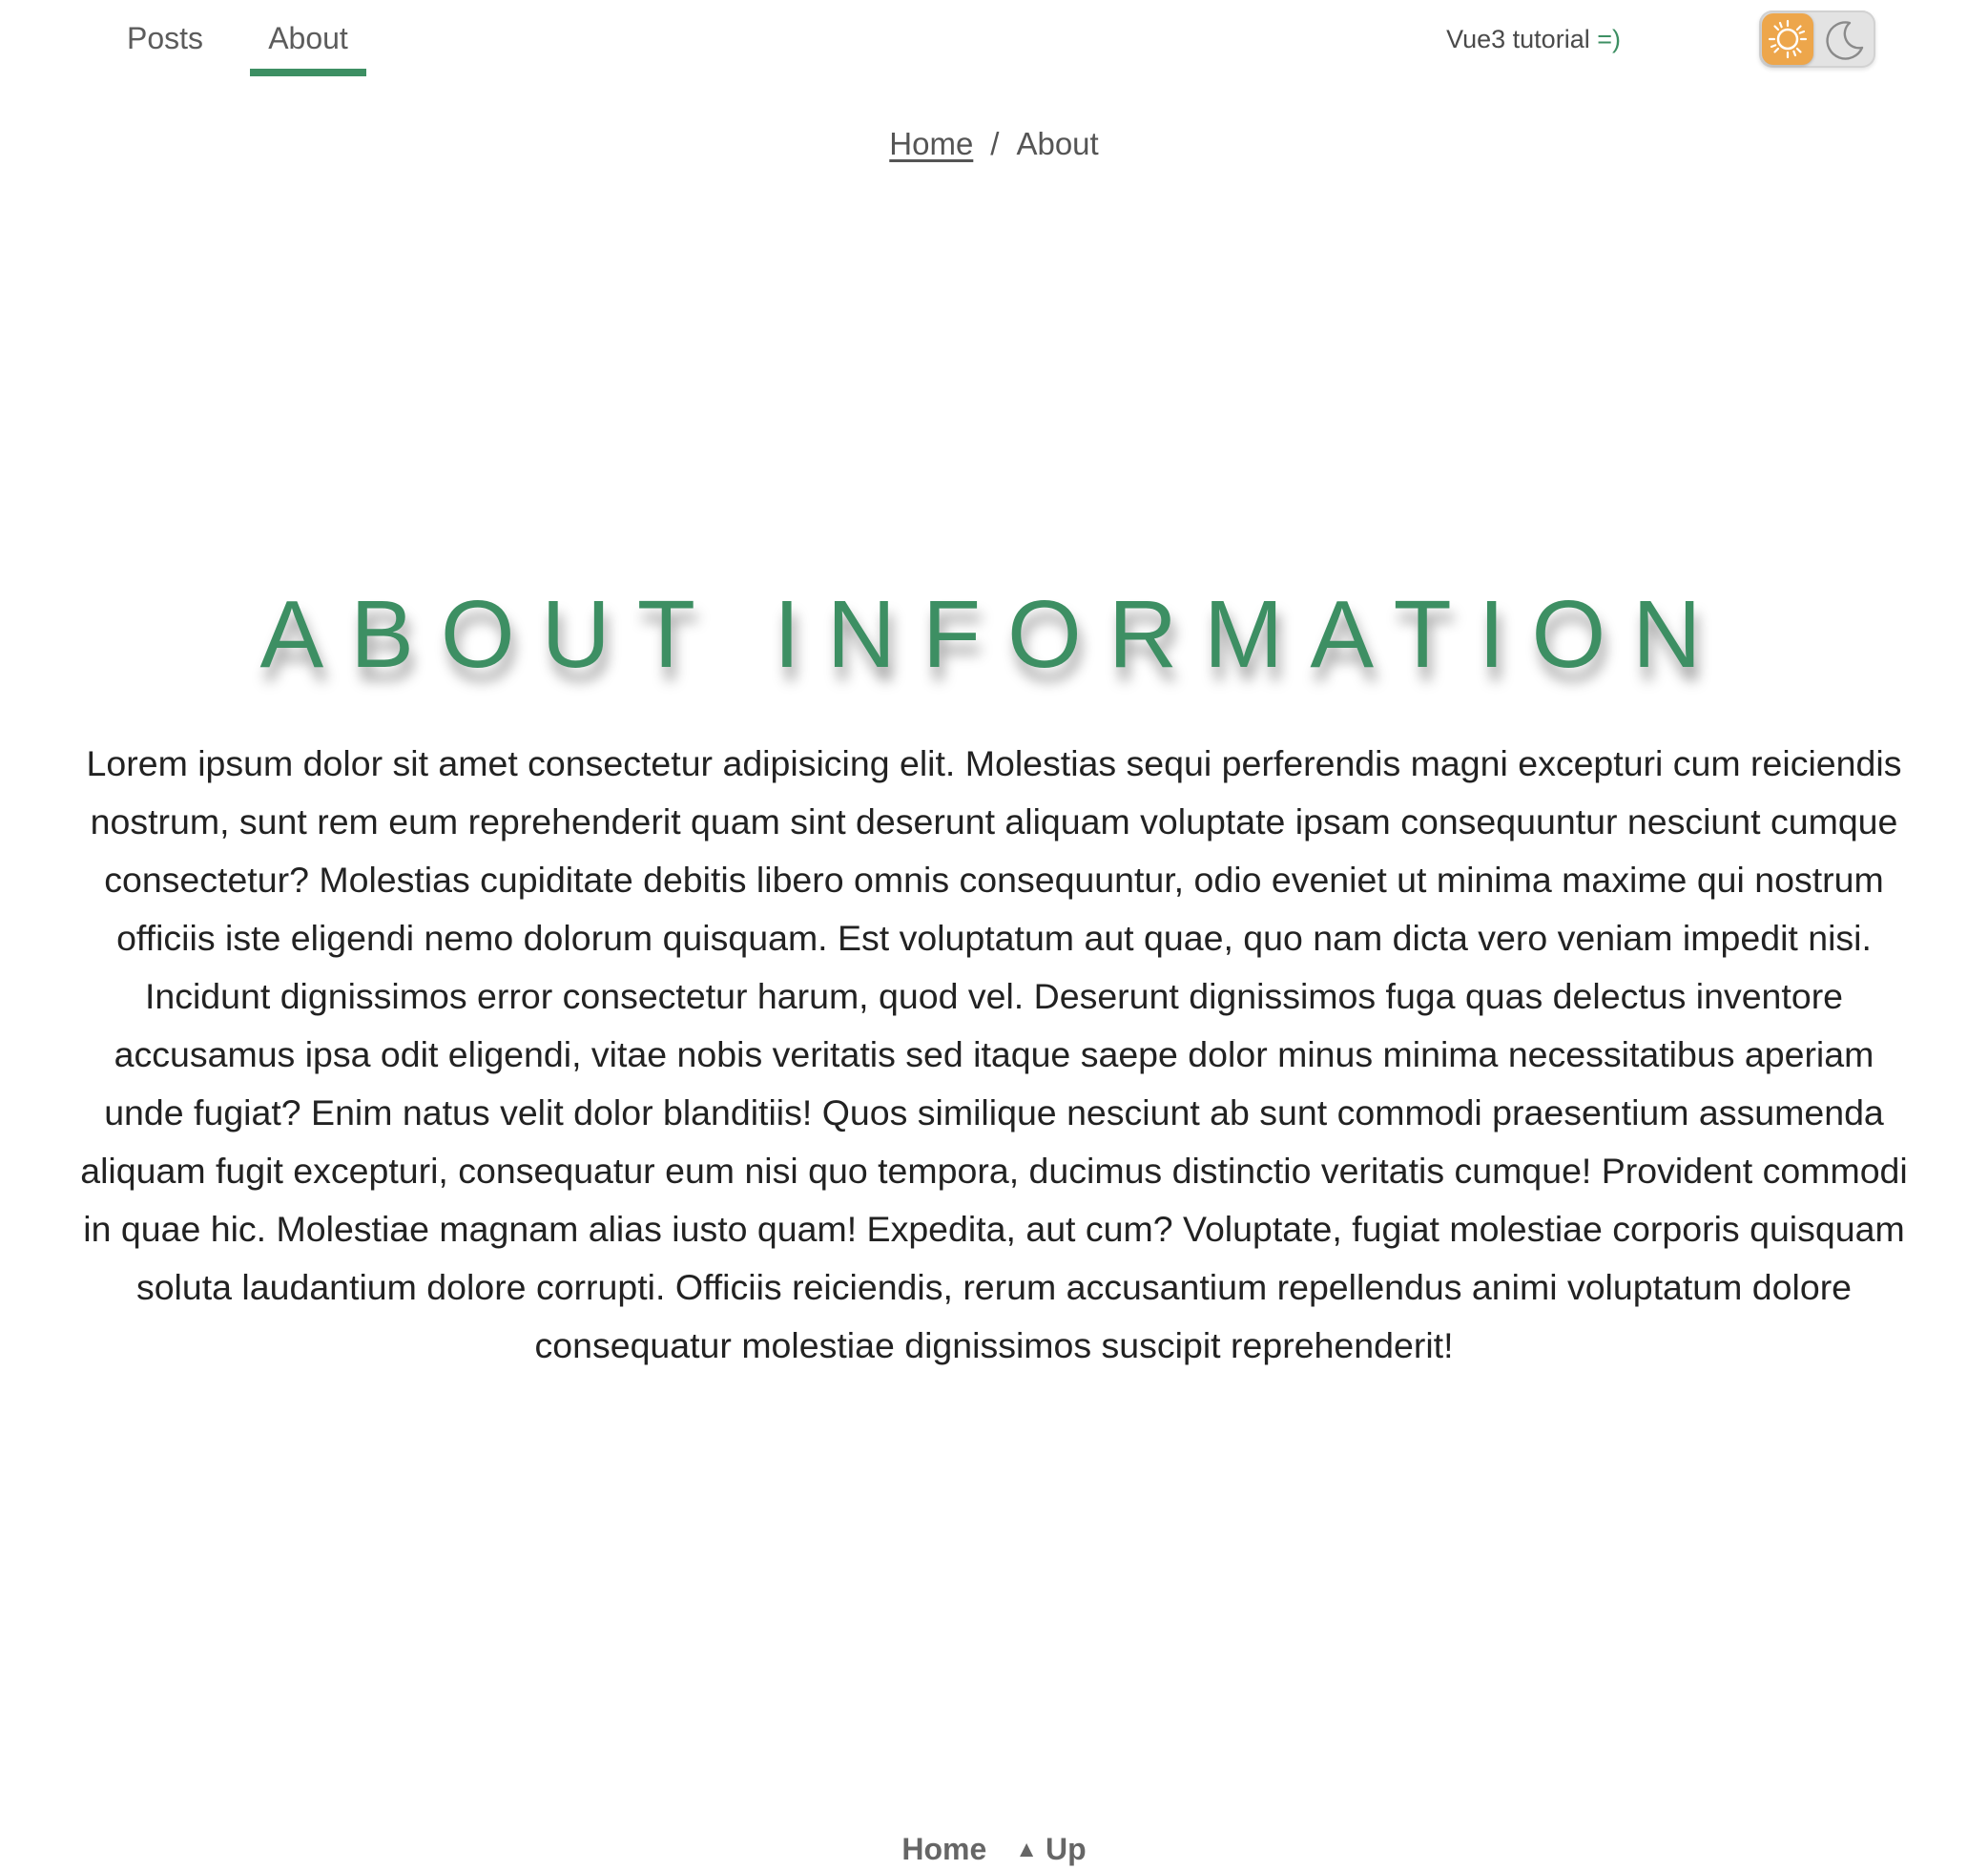  I want to click on tab-about: About, so click(308, 38).